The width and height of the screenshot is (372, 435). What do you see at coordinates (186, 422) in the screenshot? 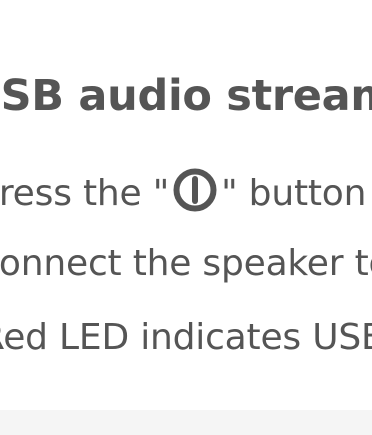
I see `page-bottom-band` at bounding box center [186, 422].